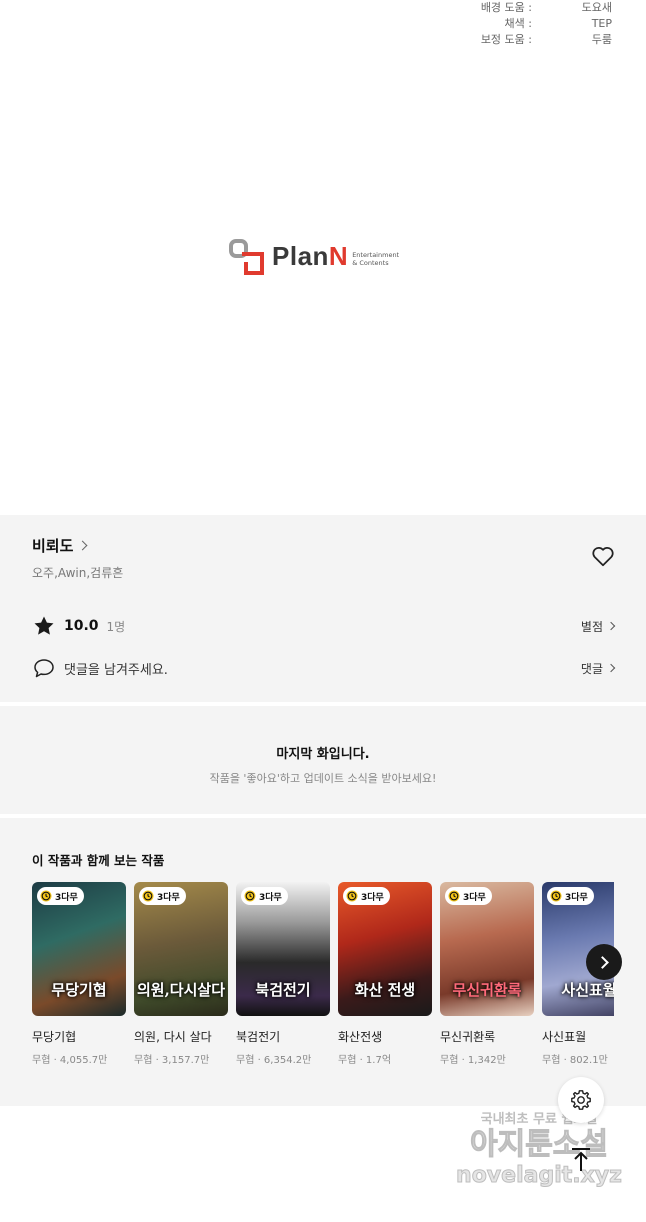 This screenshot has width=646, height=1222. Describe the element at coordinates (506, 7) in the screenshot. I see `credit-role: 배경 도움 :` at that location.